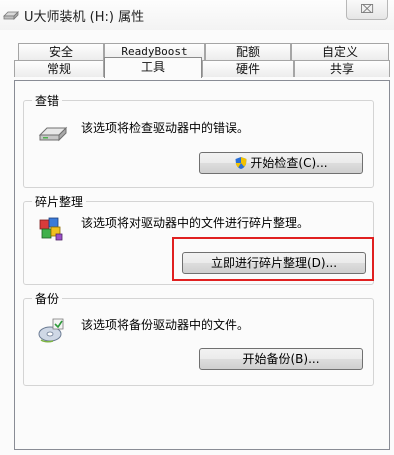 The height and width of the screenshot is (455, 394). I want to click on error-checking-label: 查错, so click(47, 100).